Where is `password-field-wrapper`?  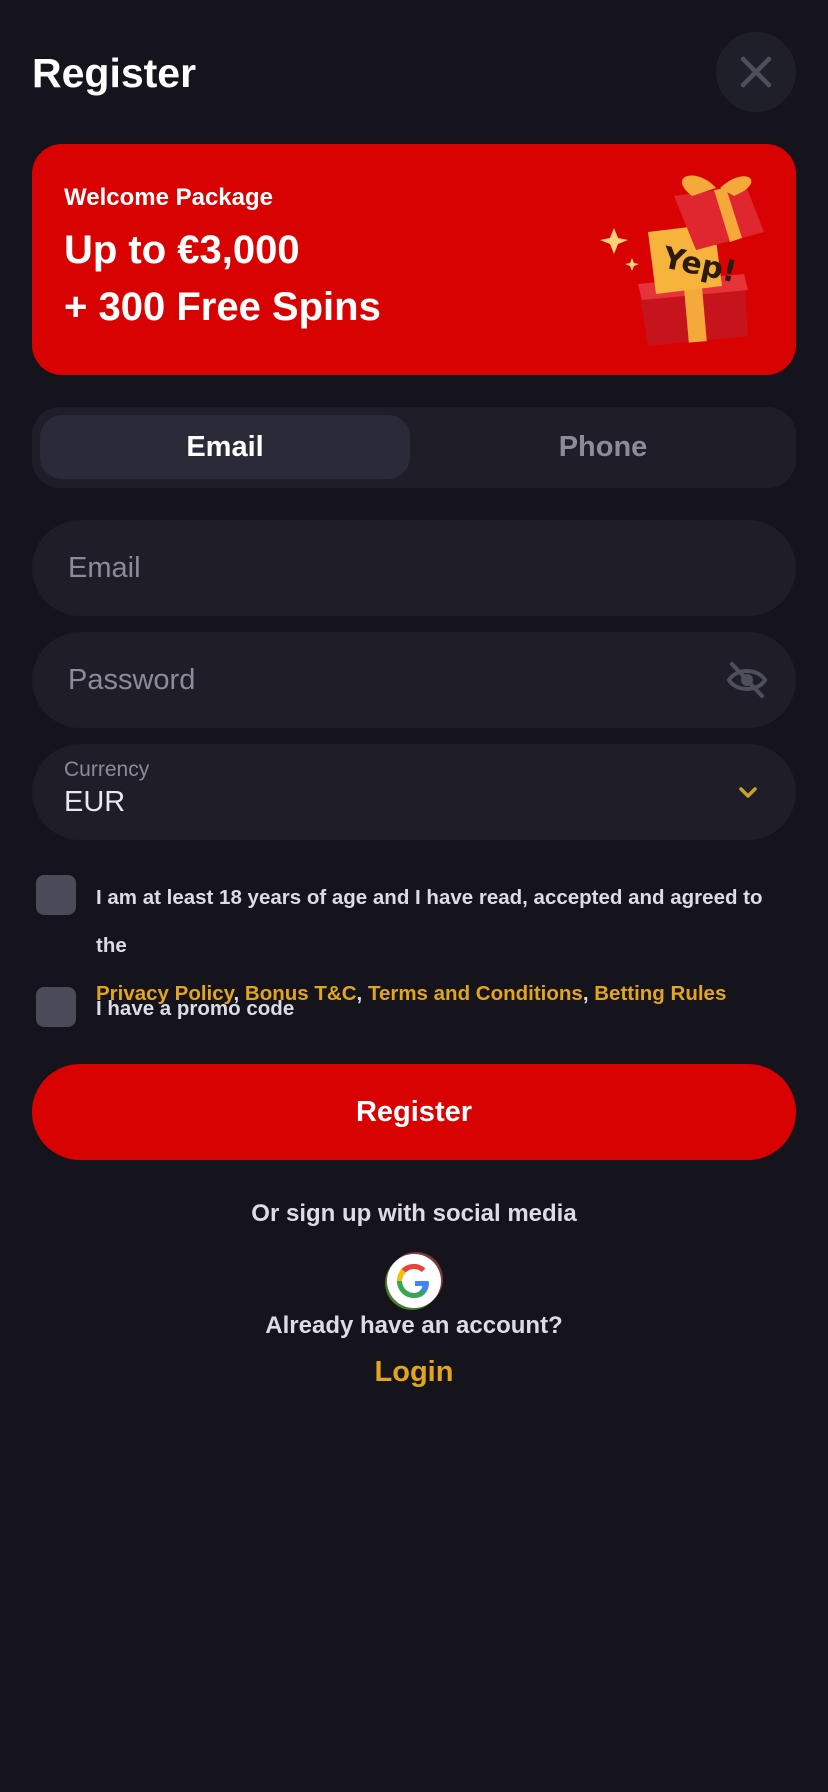 password-field-wrapper is located at coordinates (414, 680).